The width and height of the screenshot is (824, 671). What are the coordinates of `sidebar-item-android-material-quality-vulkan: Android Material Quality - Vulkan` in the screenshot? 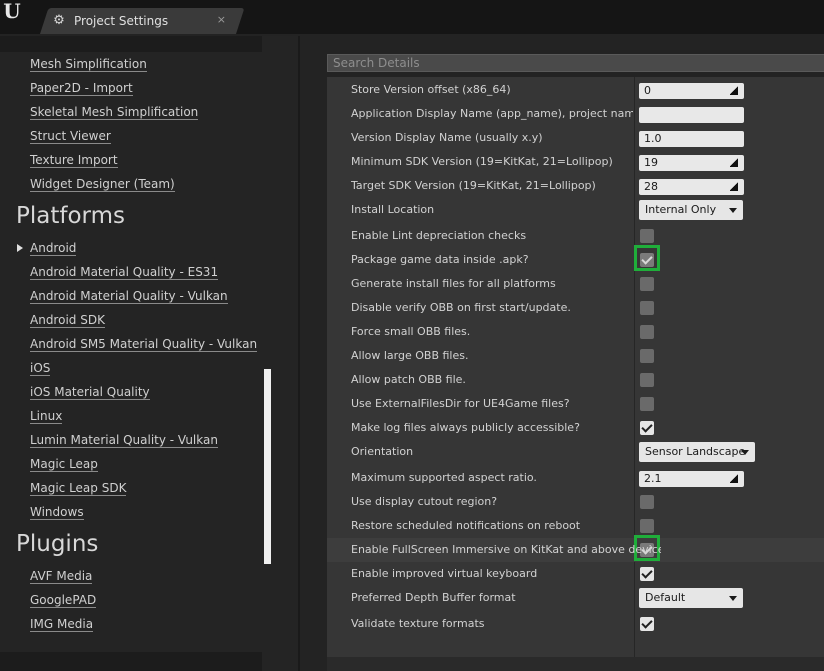 It's located at (131, 296).